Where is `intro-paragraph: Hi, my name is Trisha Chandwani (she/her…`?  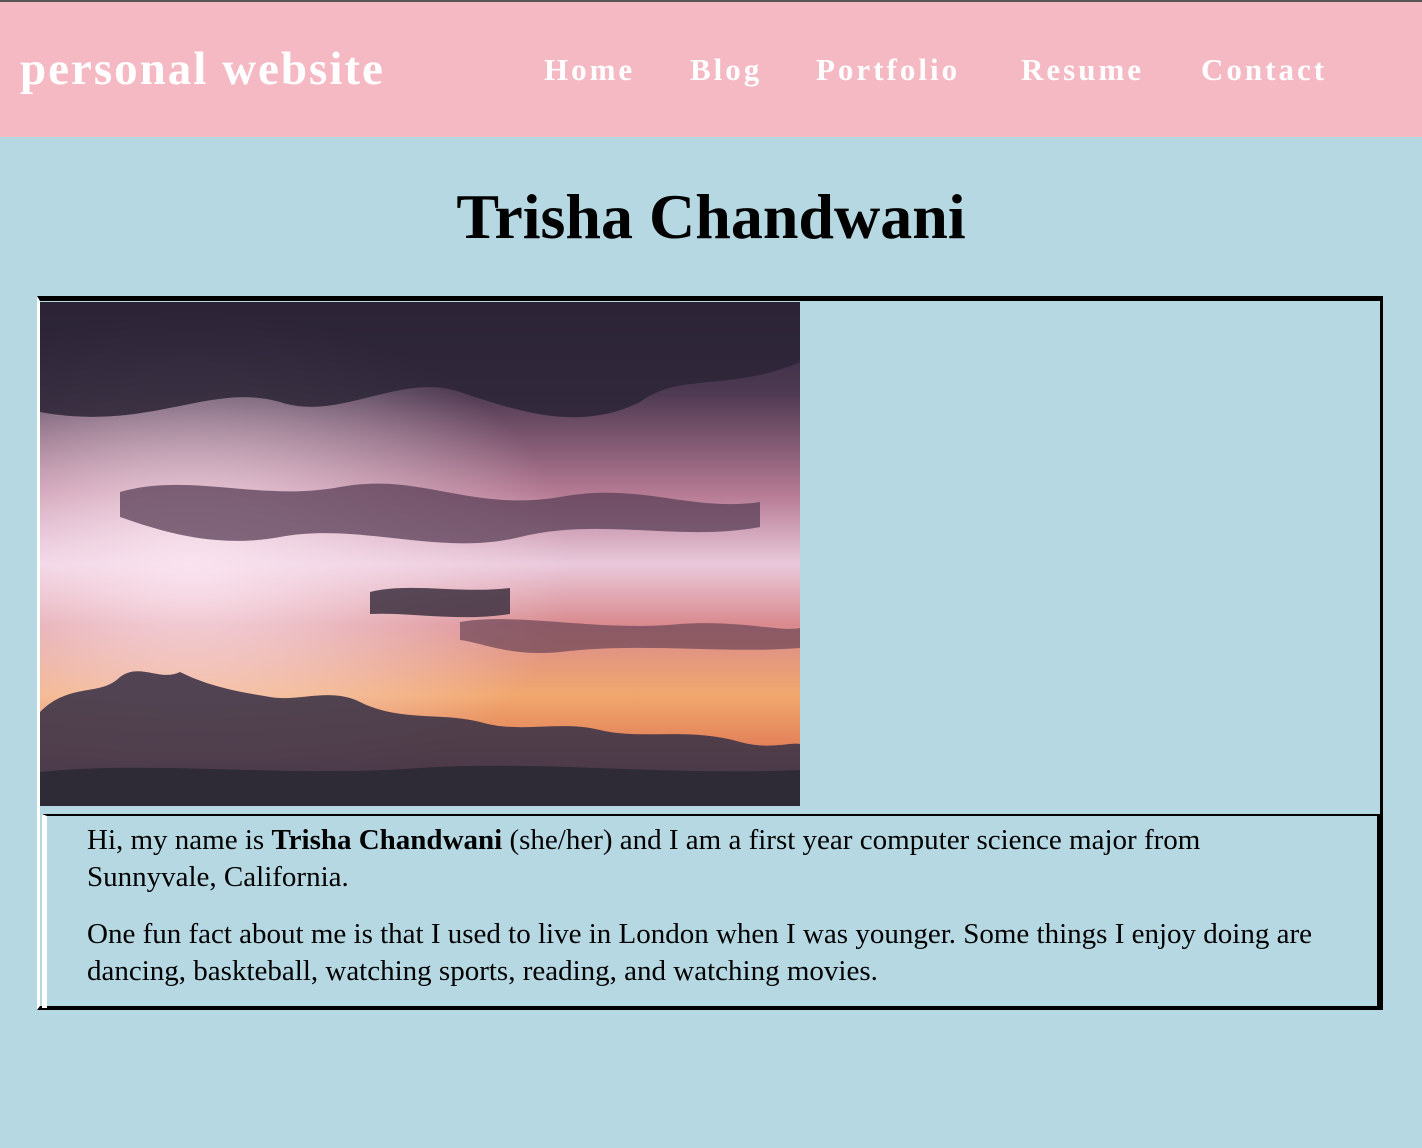 intro-paragraph: Hi, my name is Trisha Chandwani (she/her… is located at coordinates (702, 859).